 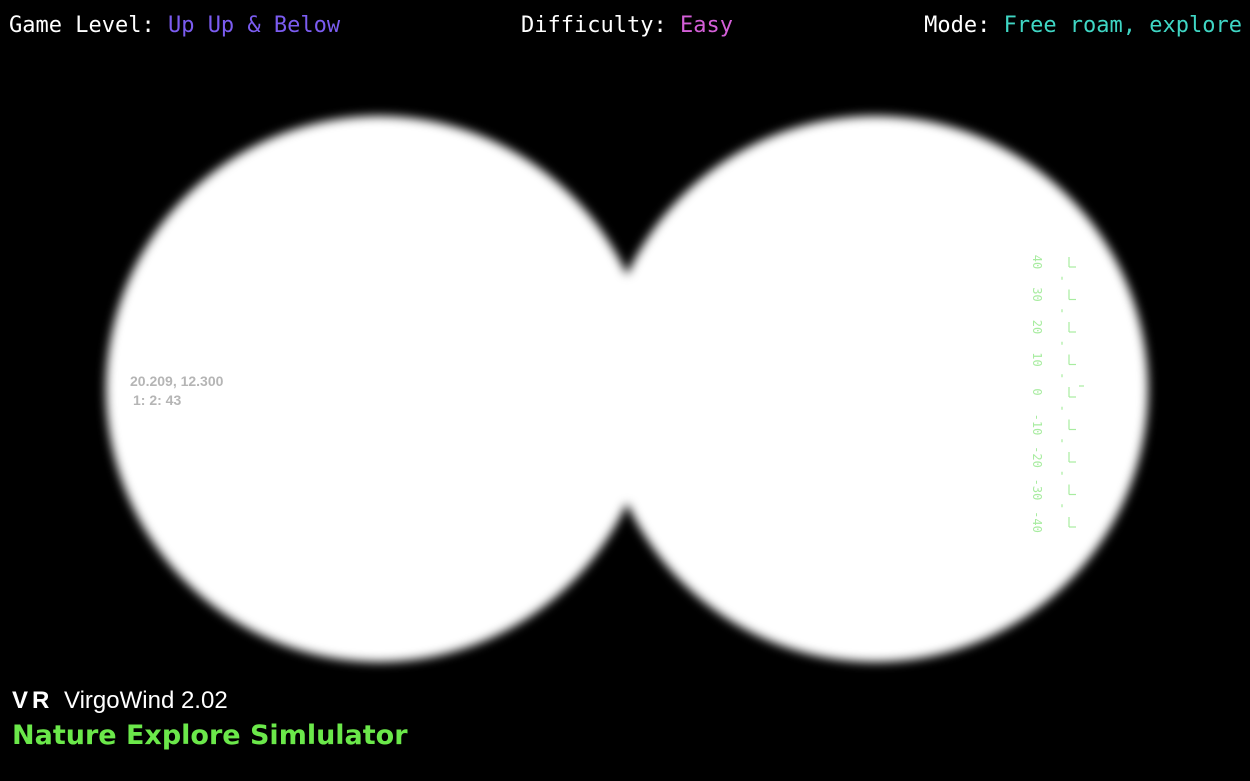 I want to click on pitch-ladder: 40 30 20 10 0 -10 -20 -30 -40, so click(x=1055, y=392).